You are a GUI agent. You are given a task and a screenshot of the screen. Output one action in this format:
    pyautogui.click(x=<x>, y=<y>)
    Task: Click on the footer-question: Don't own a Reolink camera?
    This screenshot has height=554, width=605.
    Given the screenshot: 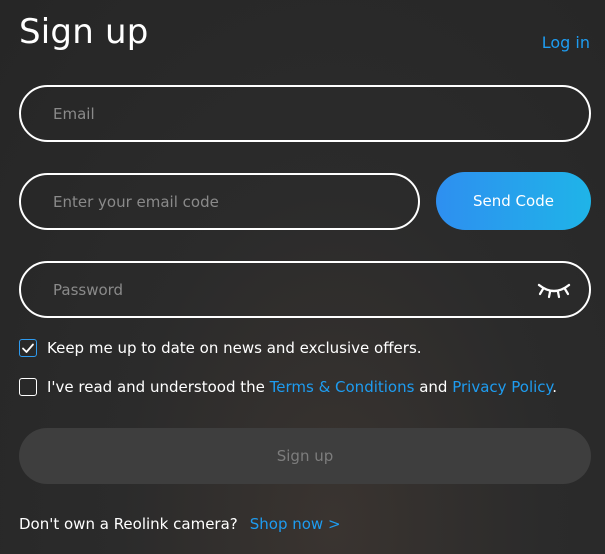 What is the action you would take?
    pyautogui.click(x=128, y=524)
    